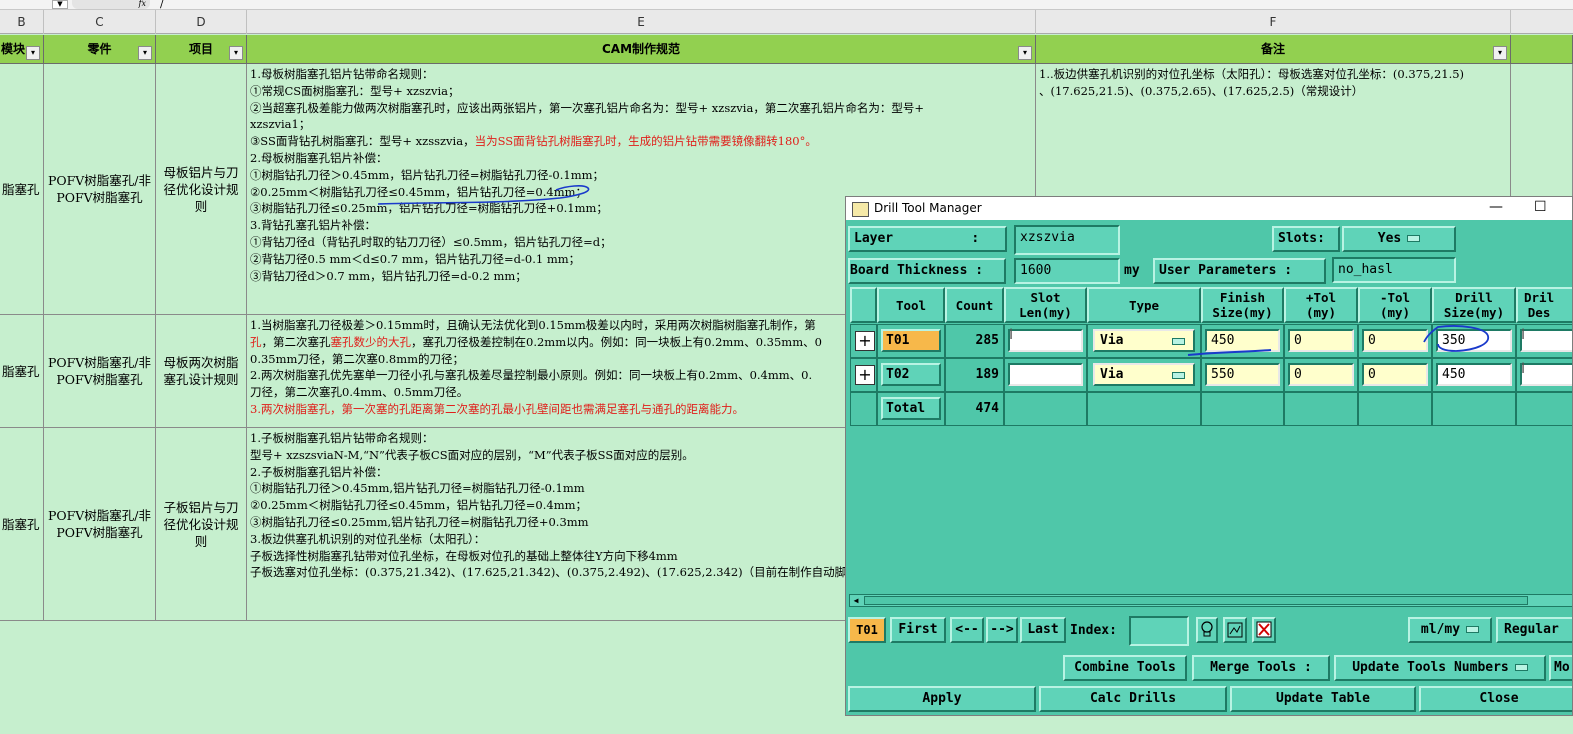 The height and width of the screenshot is (734, 1573). I want to click on plus-tol-input: 0, so click(1321, 374).